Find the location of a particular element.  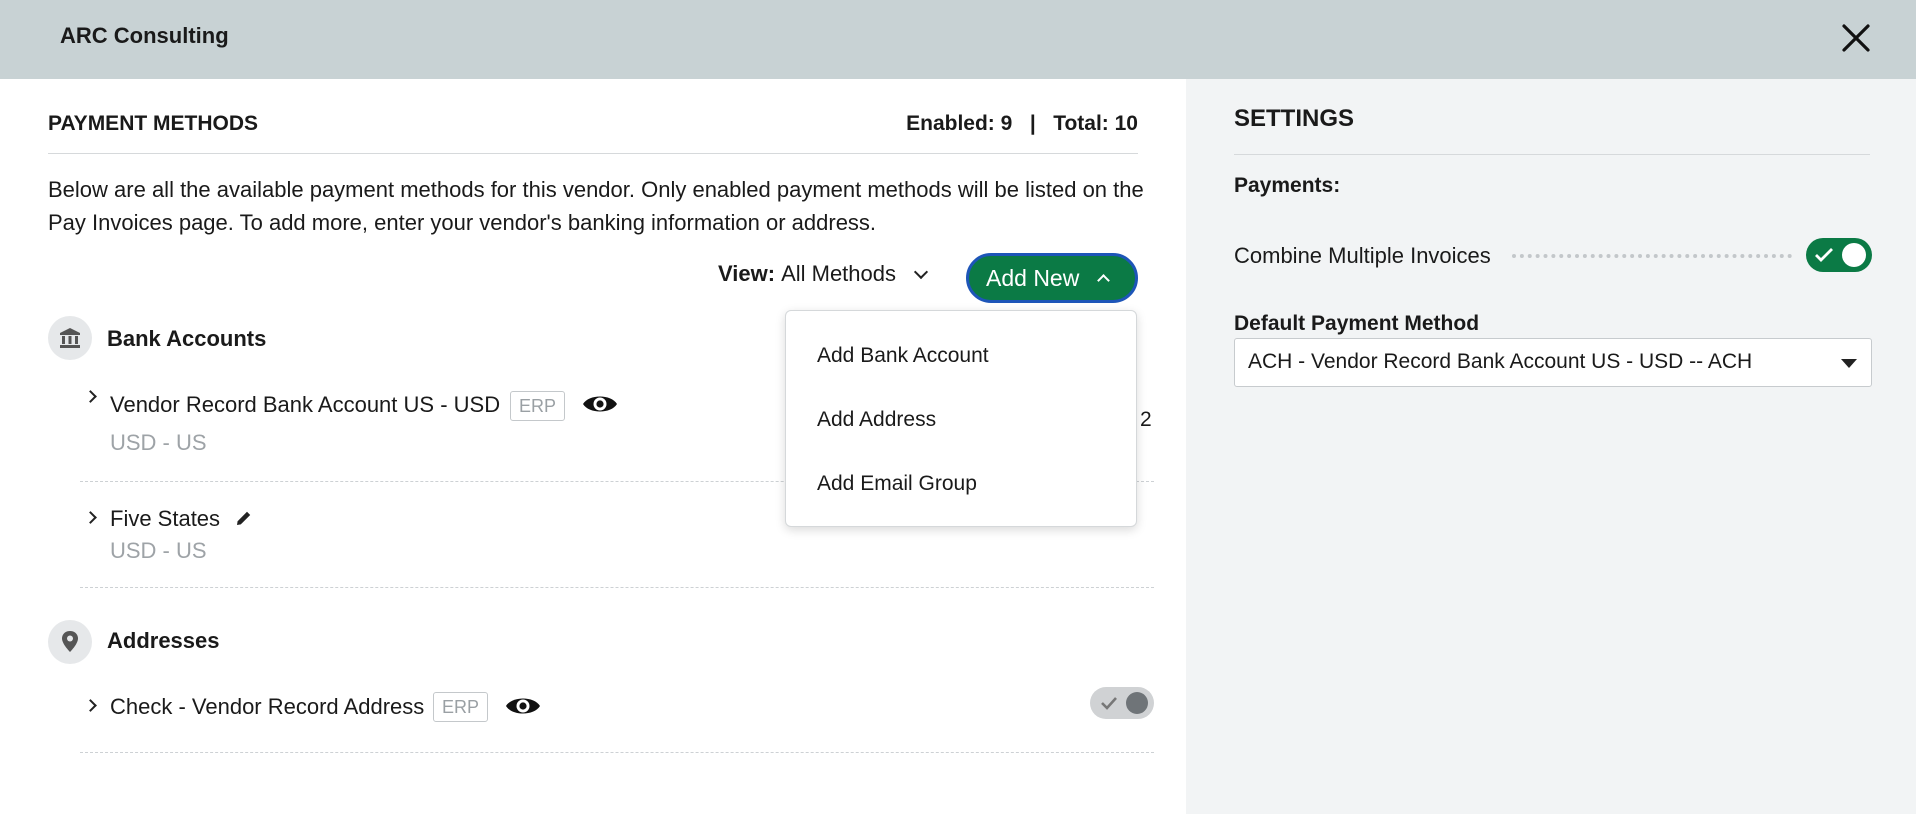

bank-account-name: Vendor Record Bank Account US - USD is located at coordinates (305, 404).